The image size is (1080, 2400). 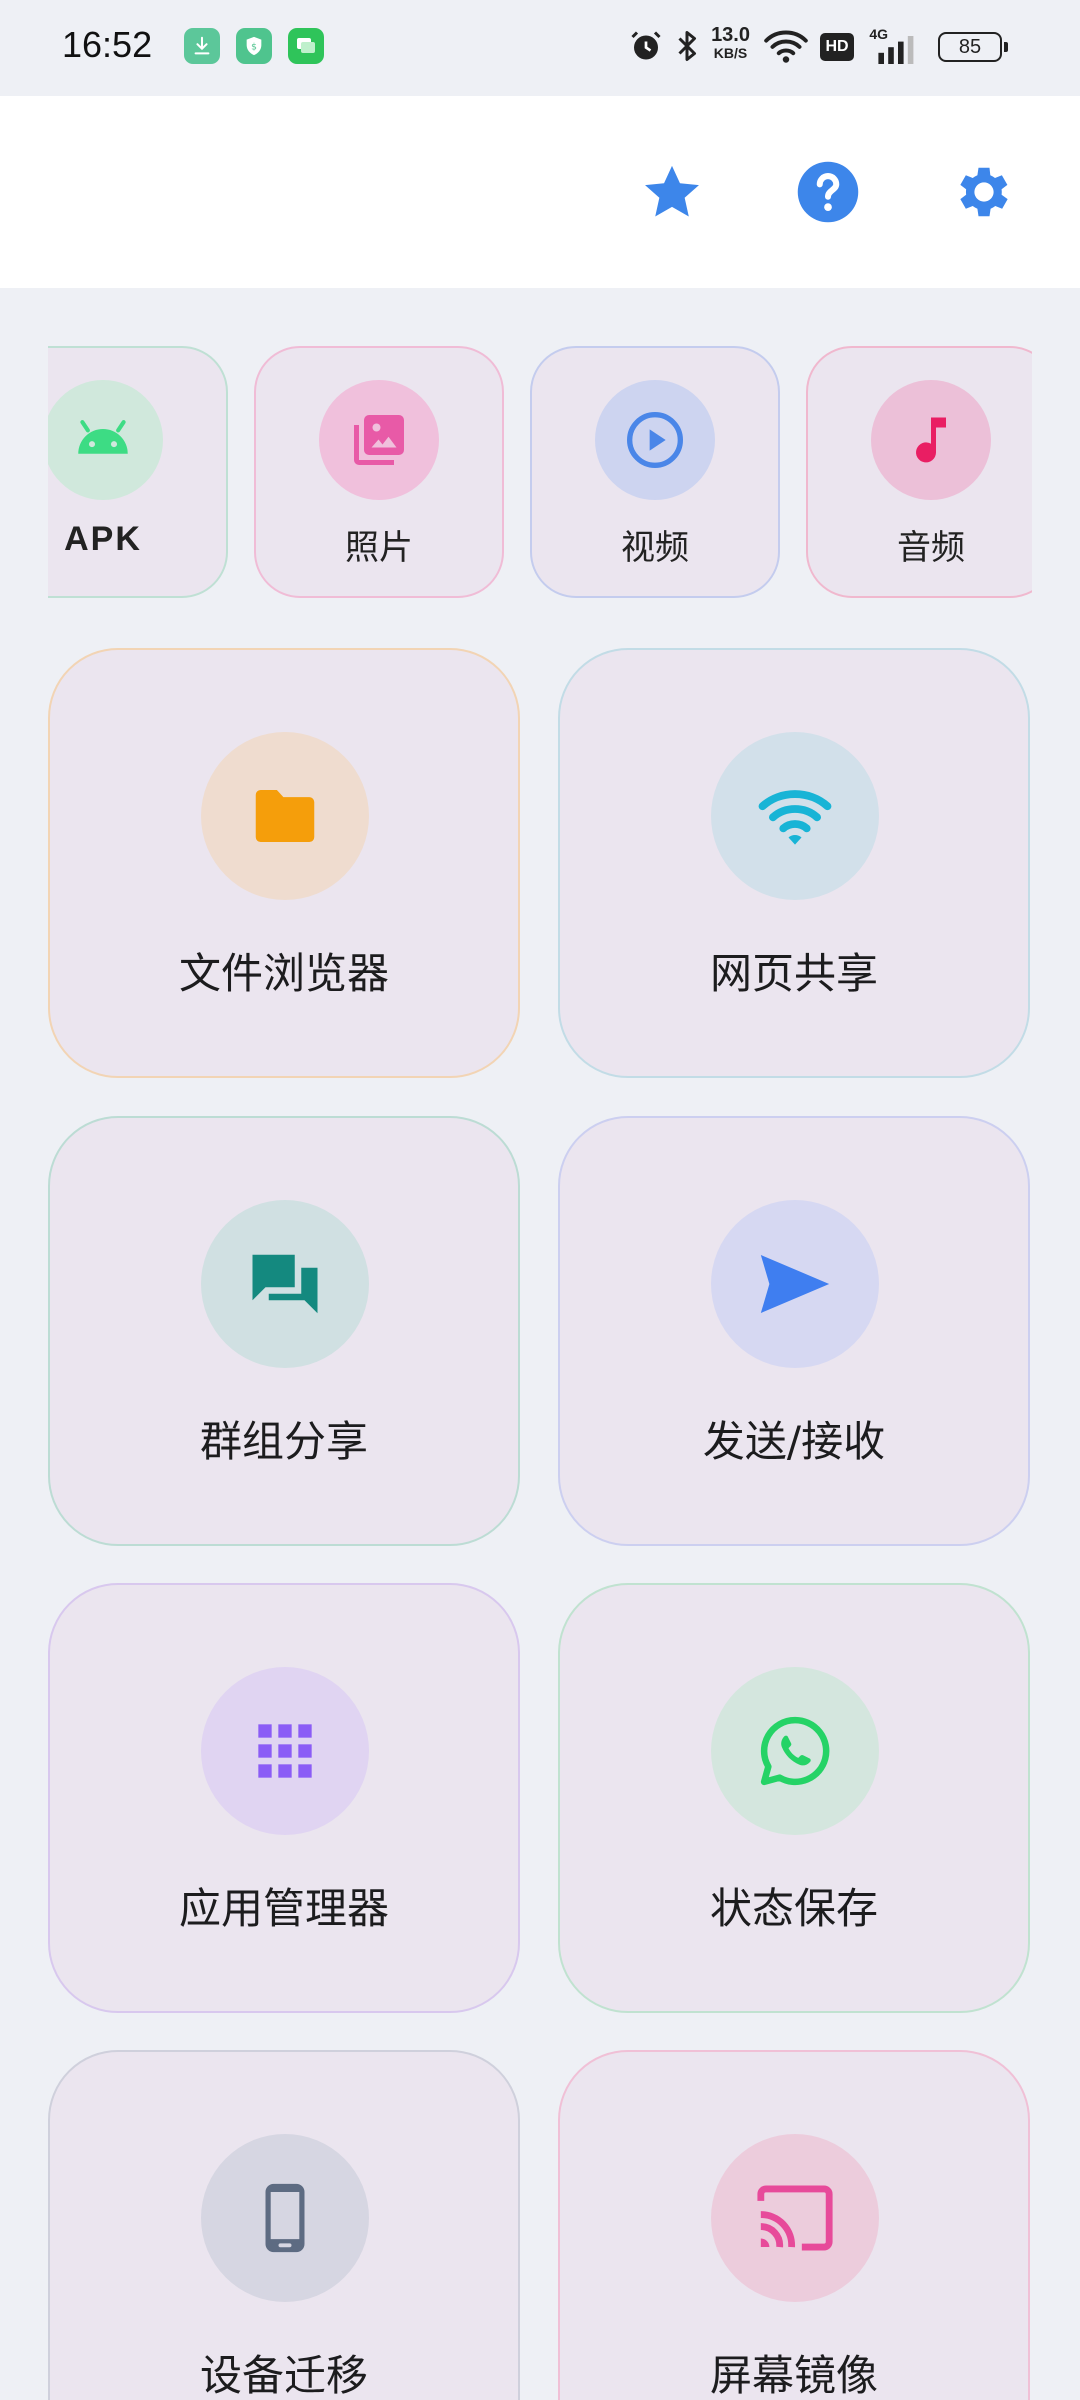 I want to click on hd-badge: HD, so click(x=837, y=47).